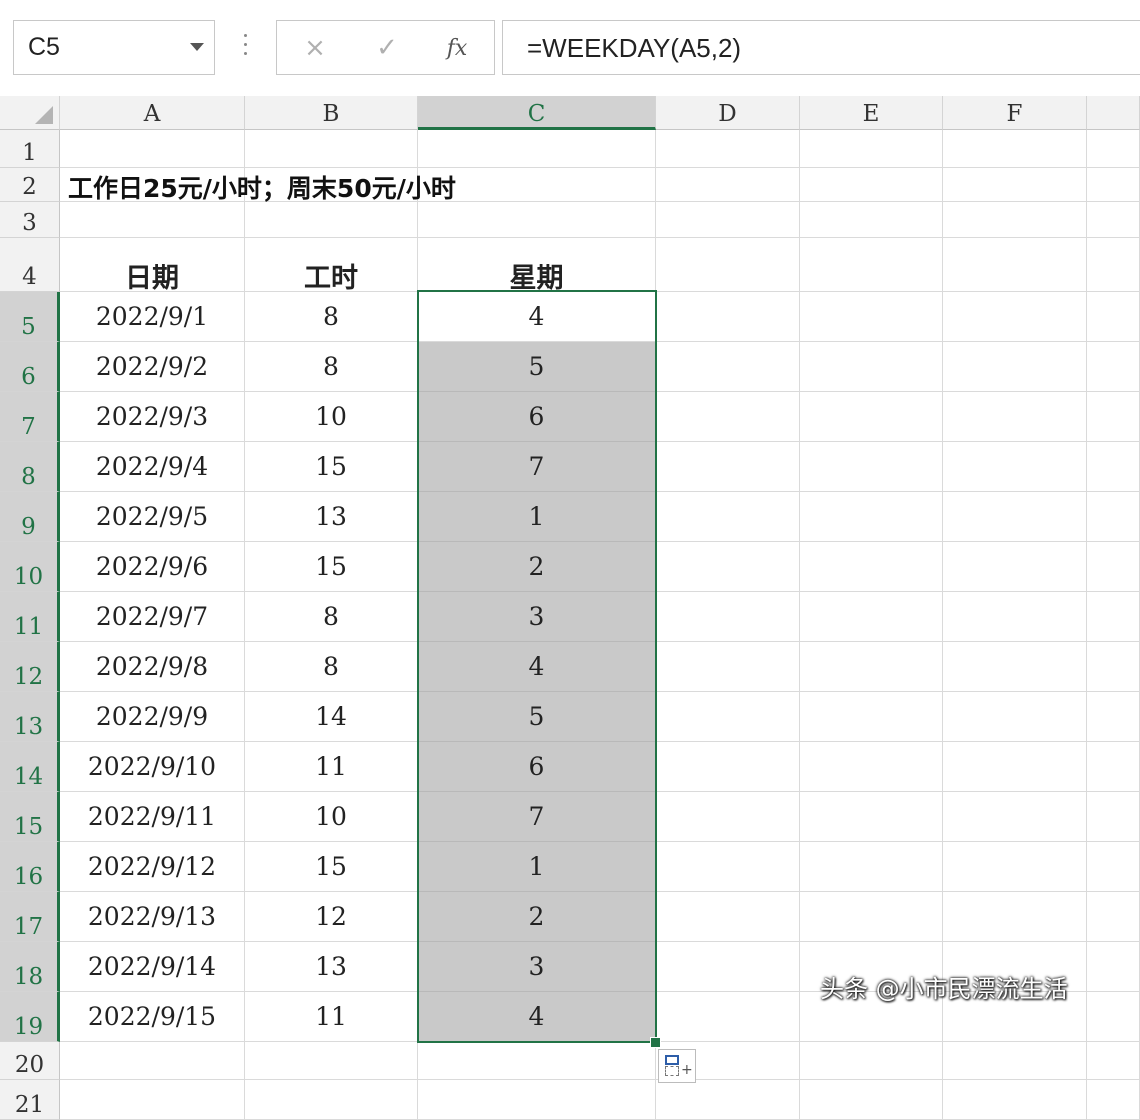 This screenshot has width=1140, height=1120. Describe the element at coordinates (1015, 113) in the screenshot. I see `column-header-f: F` at that location.